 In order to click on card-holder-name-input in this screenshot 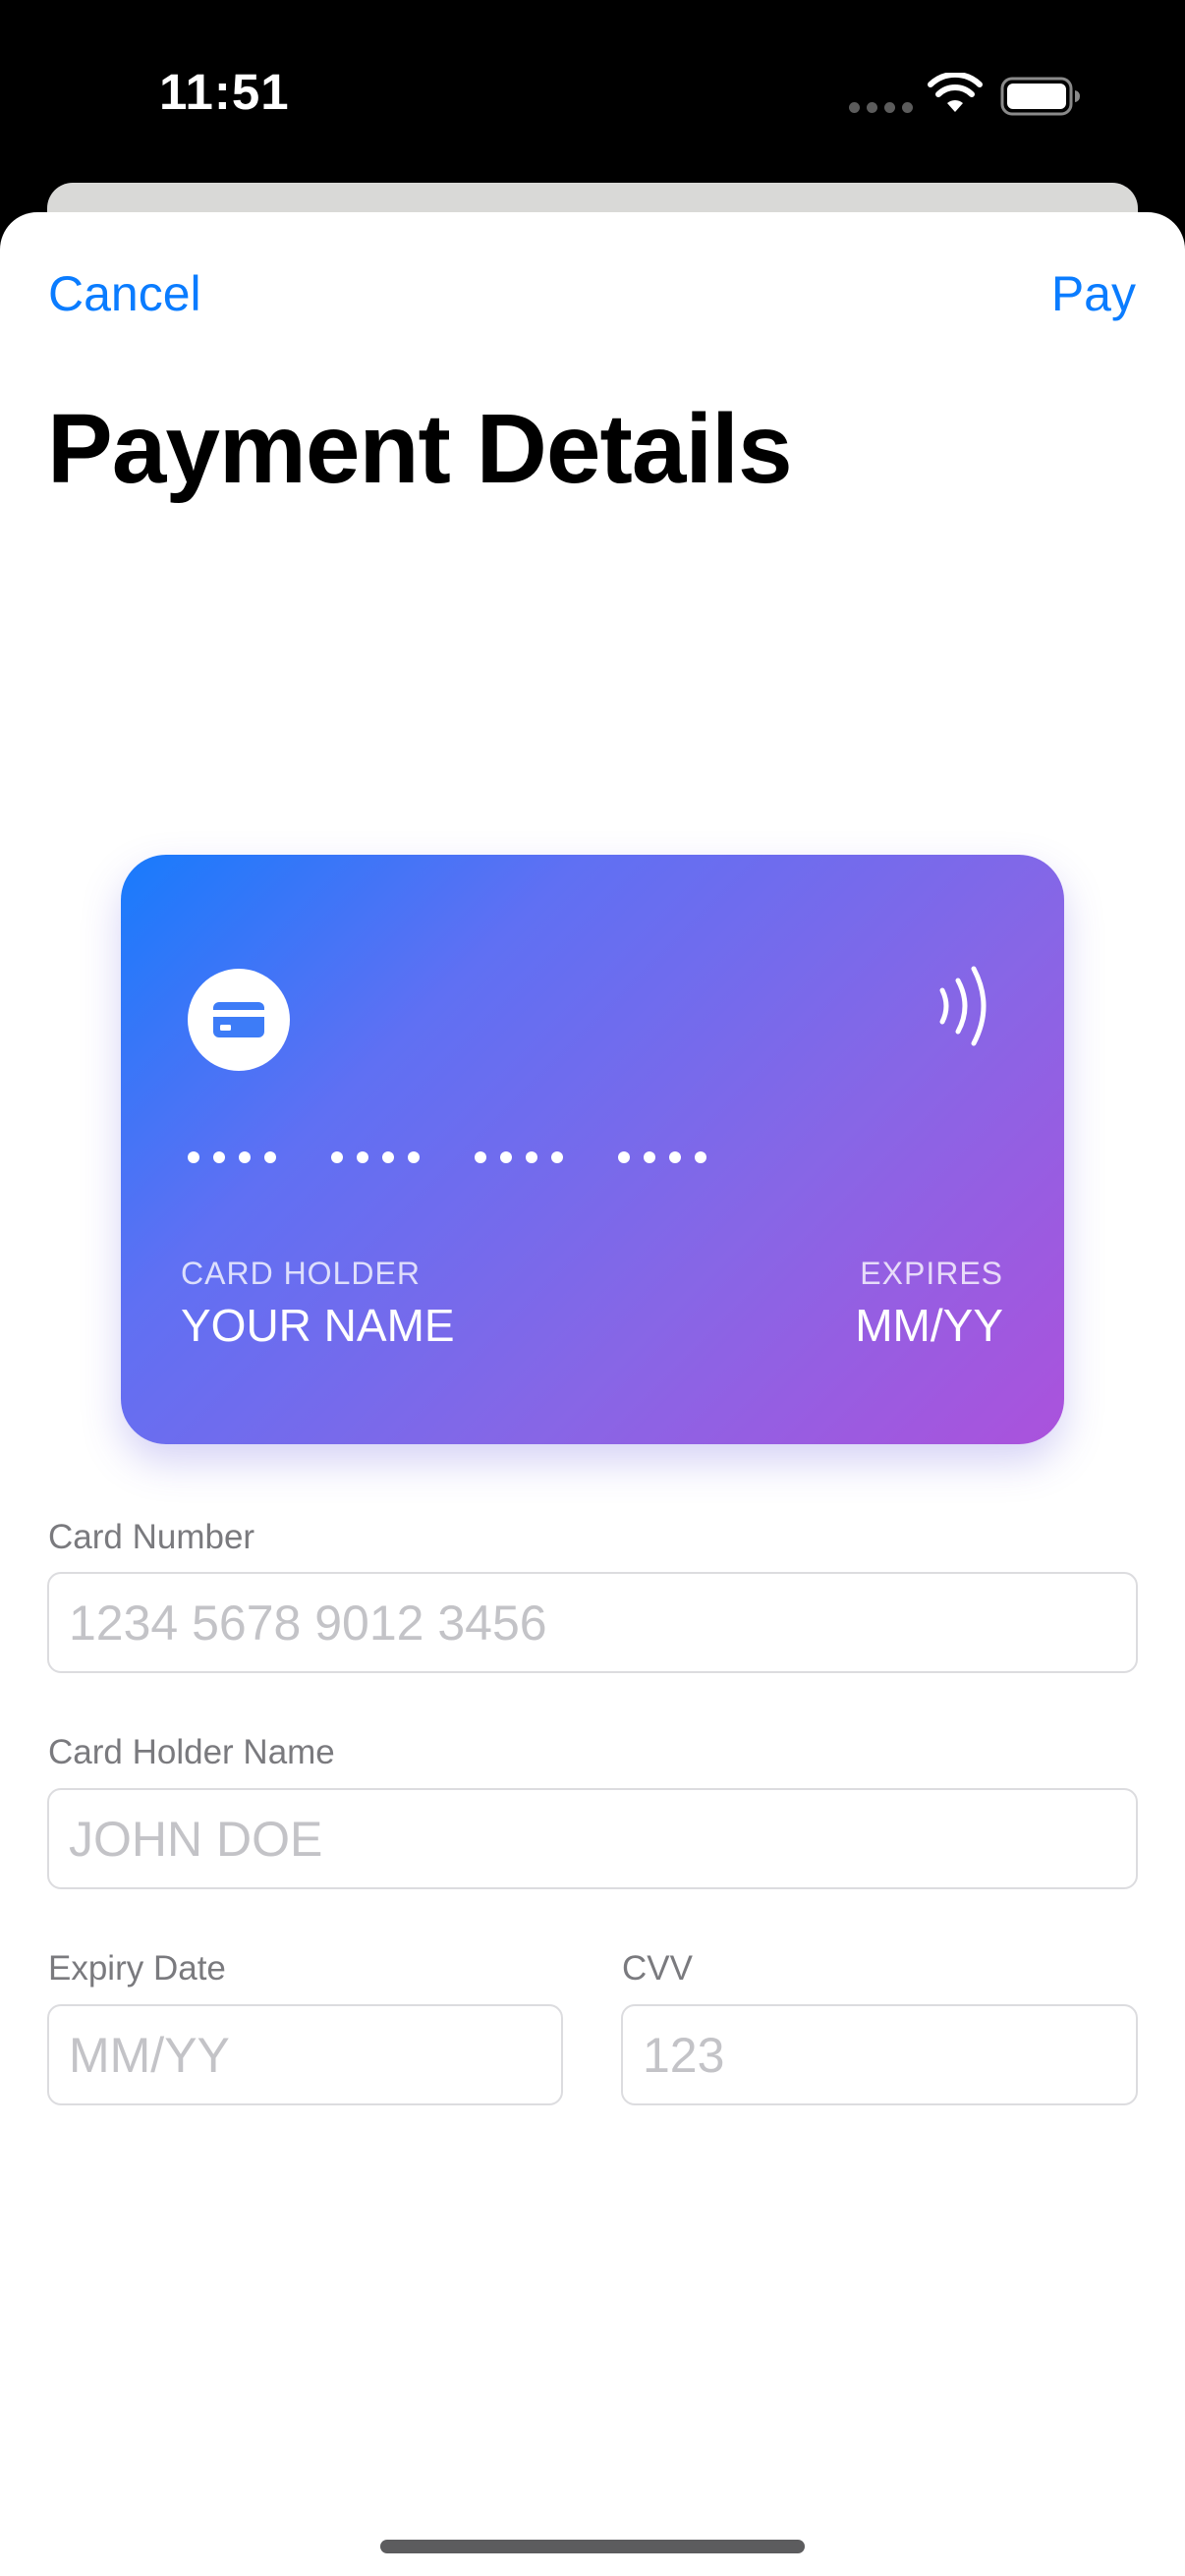, I will do `click(592, 1838)`.